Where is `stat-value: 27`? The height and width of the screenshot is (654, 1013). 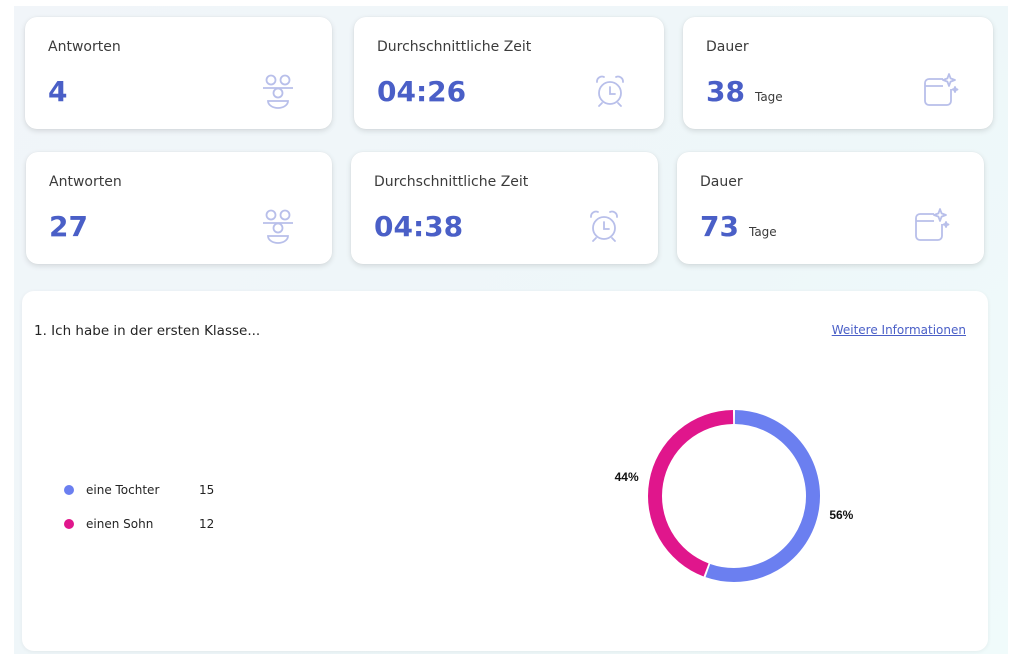
stat-value: 27 is located at coordinates (68, 226).